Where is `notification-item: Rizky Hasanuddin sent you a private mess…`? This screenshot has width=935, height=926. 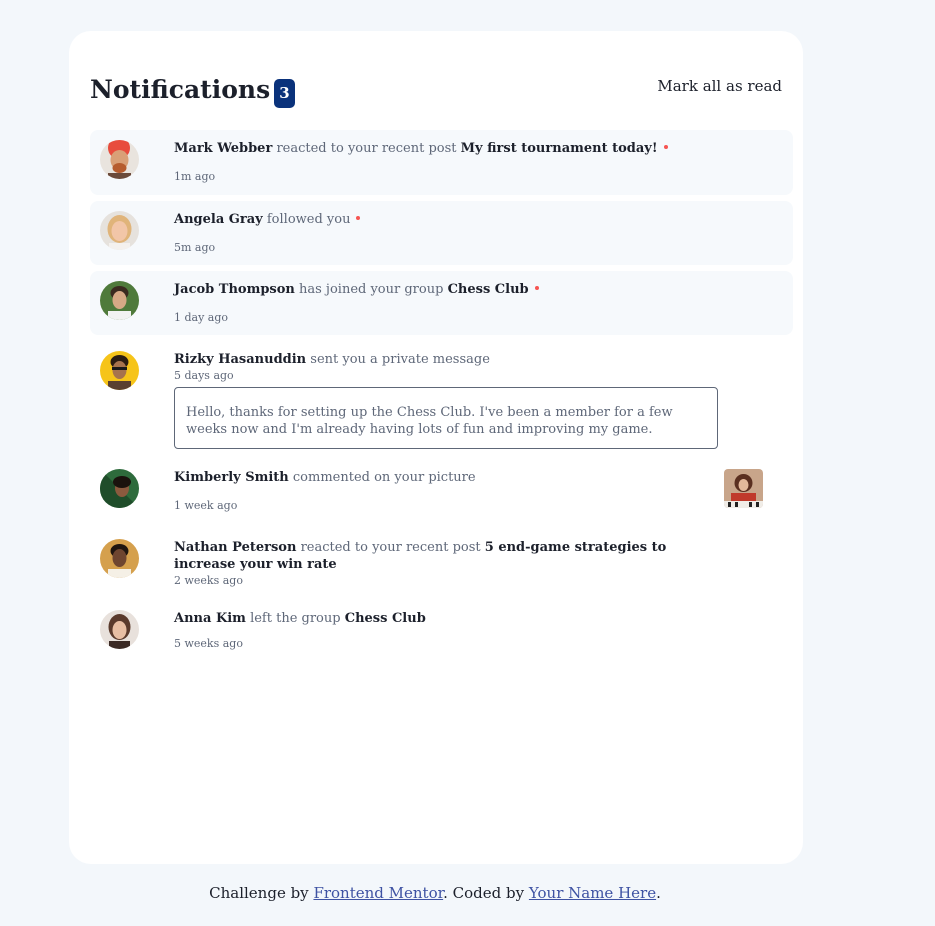 notification-item: Rizky Hasanuddin sent you a private mess… is located at coordinates (441, 396).